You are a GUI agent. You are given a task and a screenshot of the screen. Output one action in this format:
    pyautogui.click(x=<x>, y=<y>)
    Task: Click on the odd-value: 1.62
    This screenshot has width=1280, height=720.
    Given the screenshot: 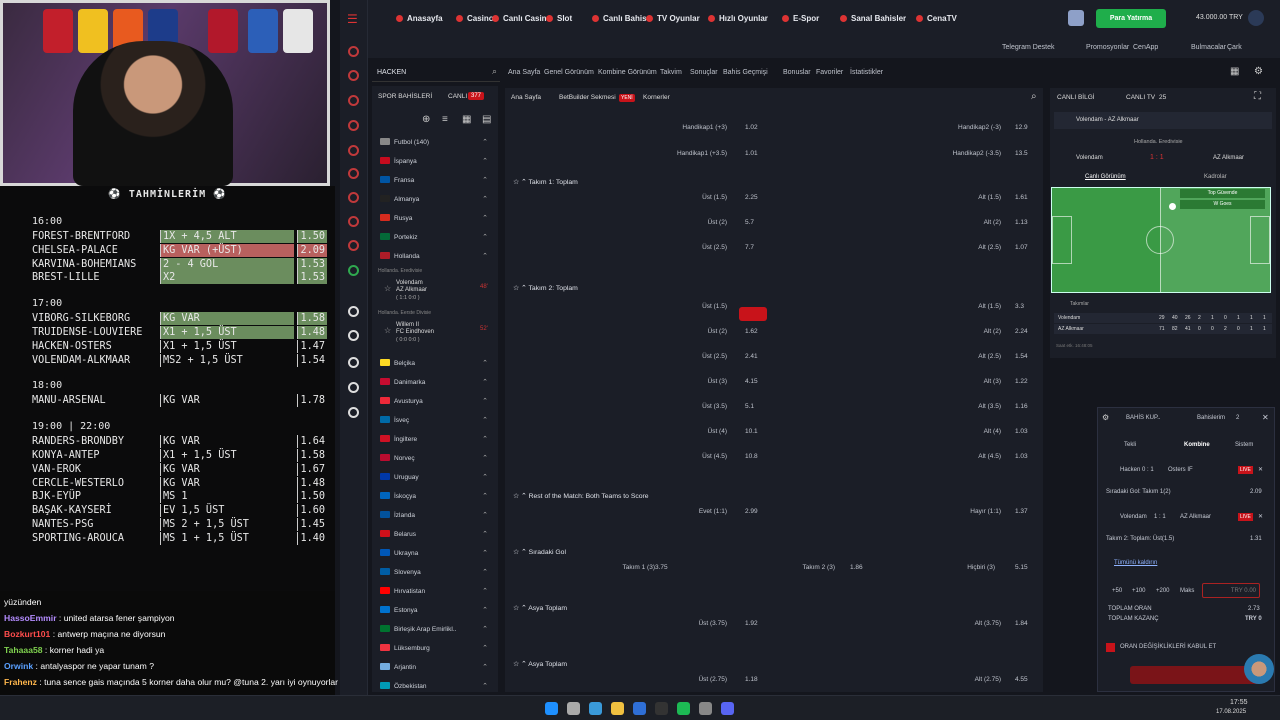 What is the action you would take?
    pyautogui.click(x=751, y=332)
    